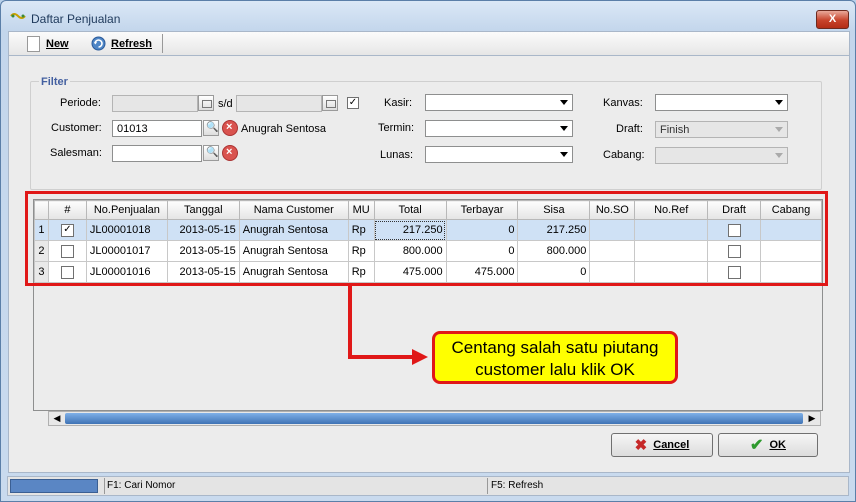 Image resolution: width=856 pixels, height=502 pixels. I want to click on new-button: New, so click(48, 43).